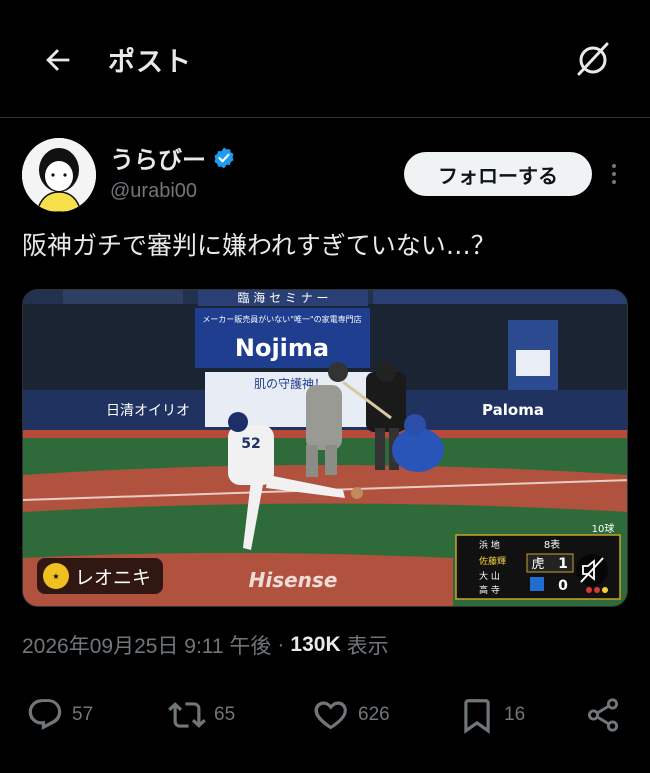 The height and width of the screenshot is (773, 650). Describe the element at coordinates (83, 714) in the screenshot. I see `reply-count: 57` at that location.